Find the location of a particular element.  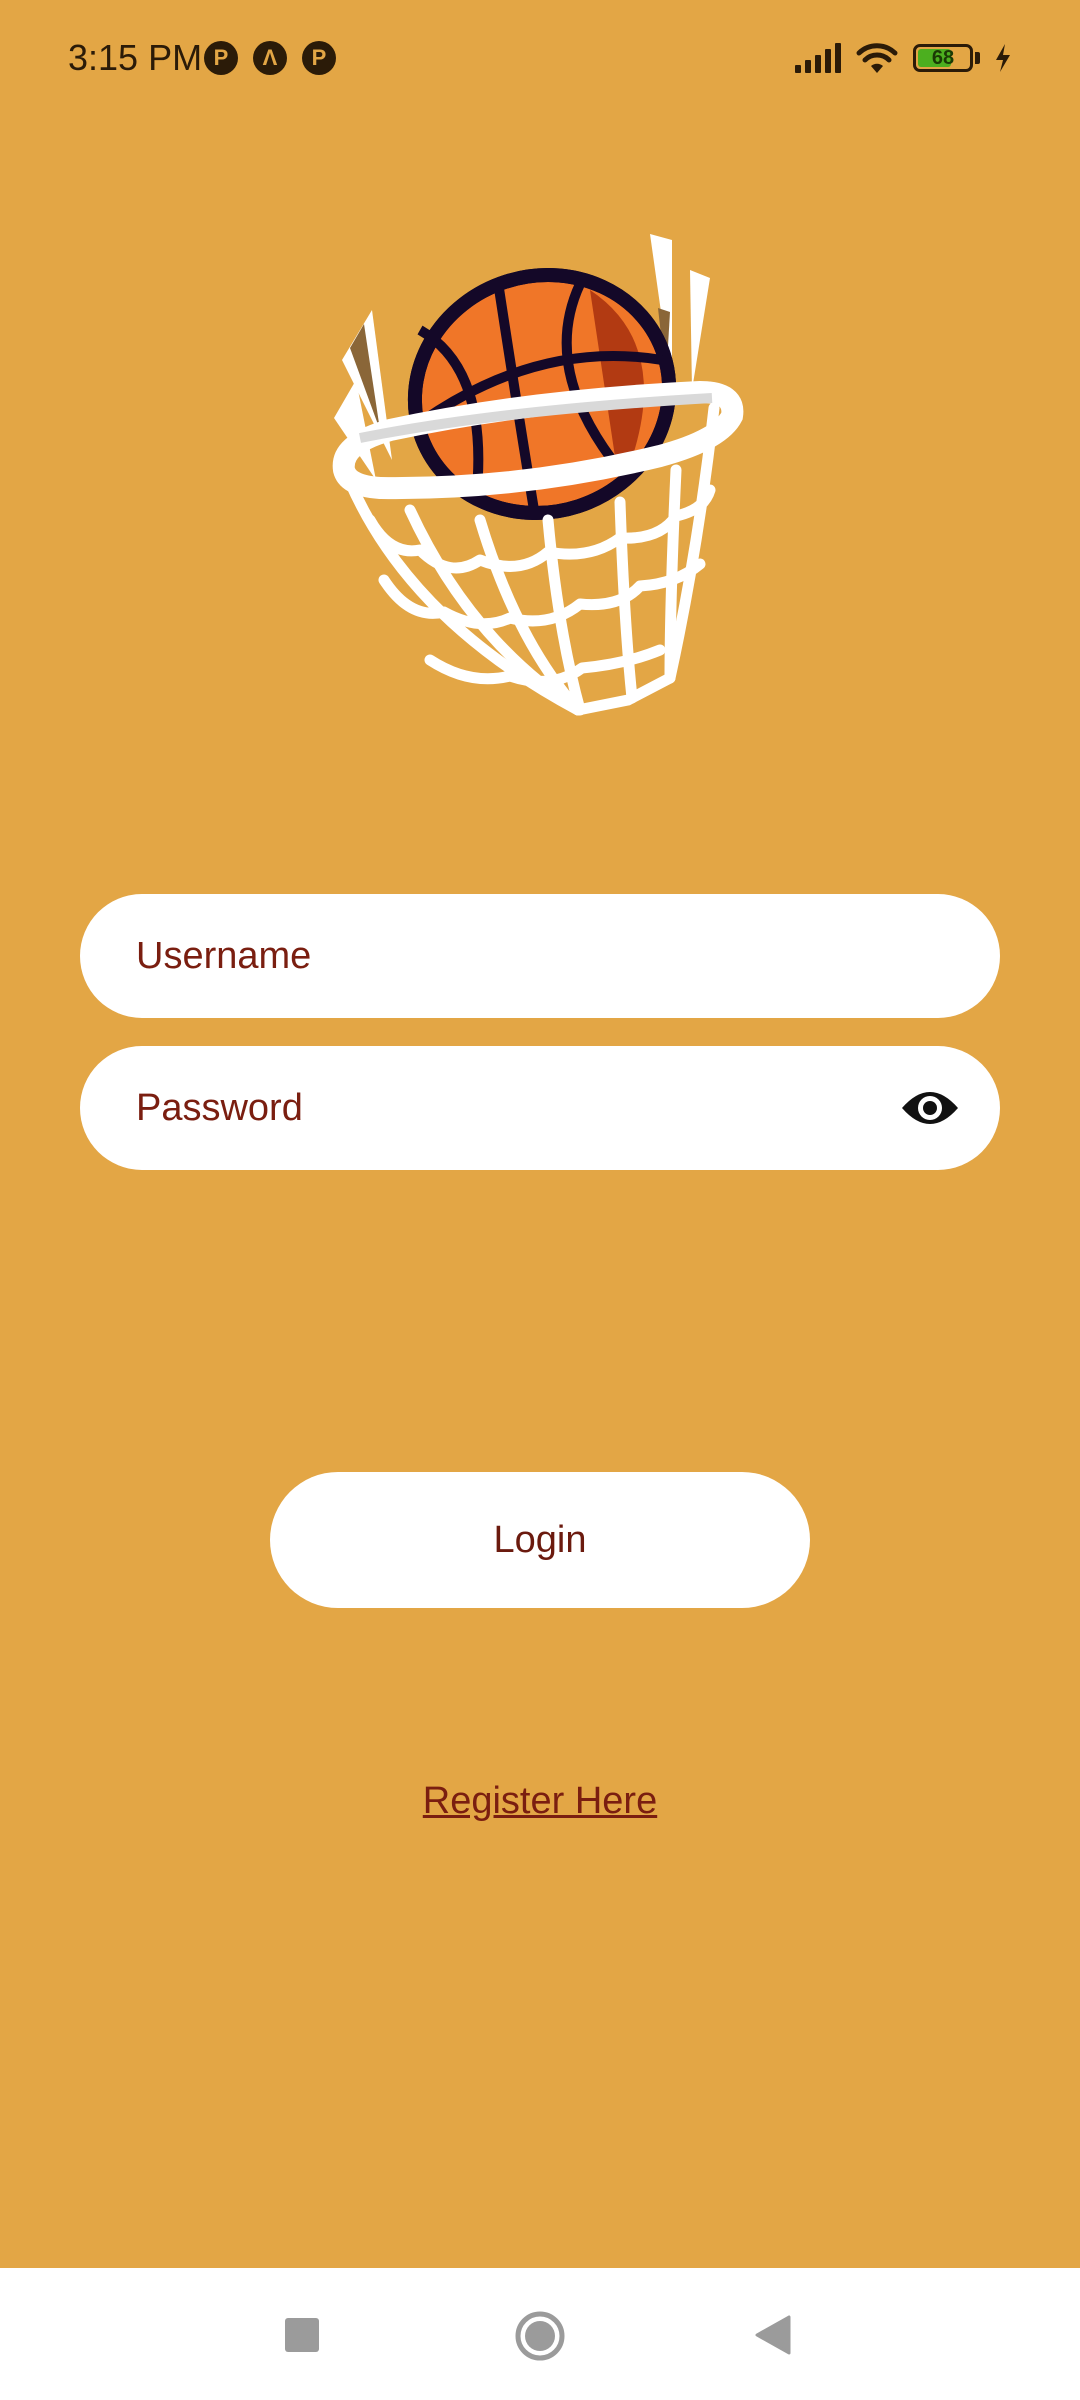

password-input is located at coordinates (516, 1108).